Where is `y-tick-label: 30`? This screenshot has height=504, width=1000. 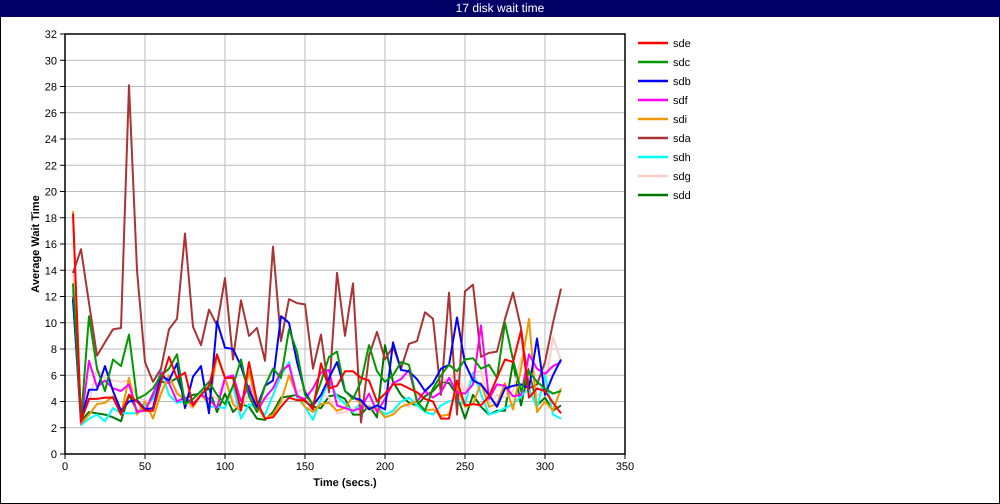
y-tick-label: 30 is located at coordinates (50, 61).